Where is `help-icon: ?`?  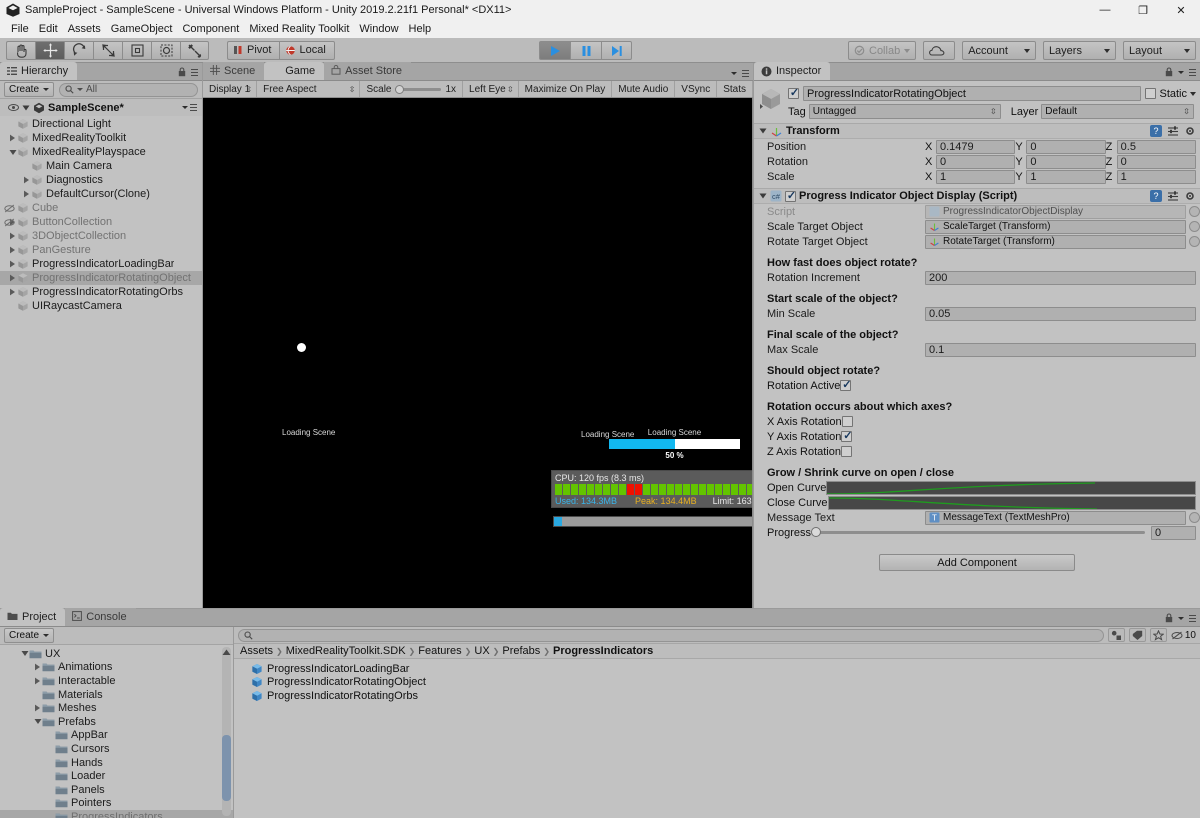 help-icon: ? is located at coordinates (1156, 196).